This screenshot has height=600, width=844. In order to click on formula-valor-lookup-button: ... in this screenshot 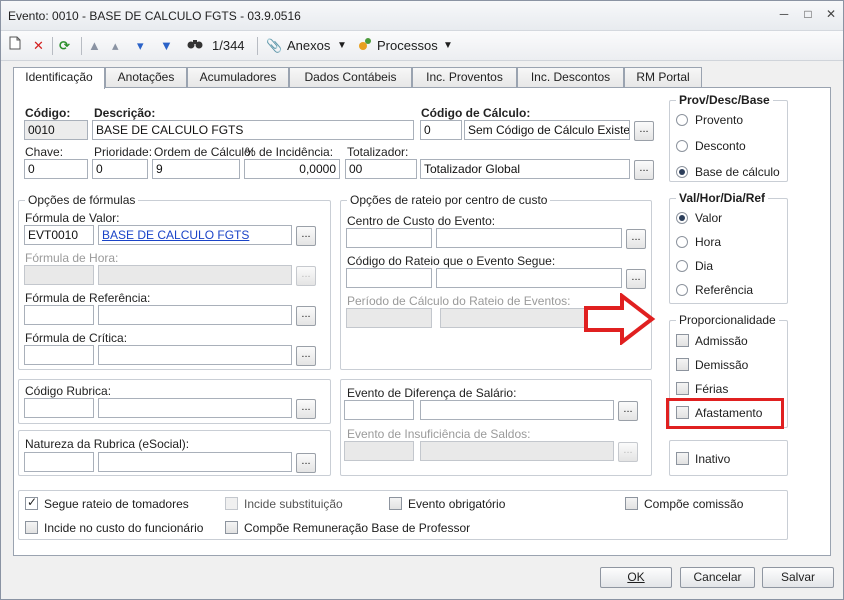, I will do `click(306, 236)`.